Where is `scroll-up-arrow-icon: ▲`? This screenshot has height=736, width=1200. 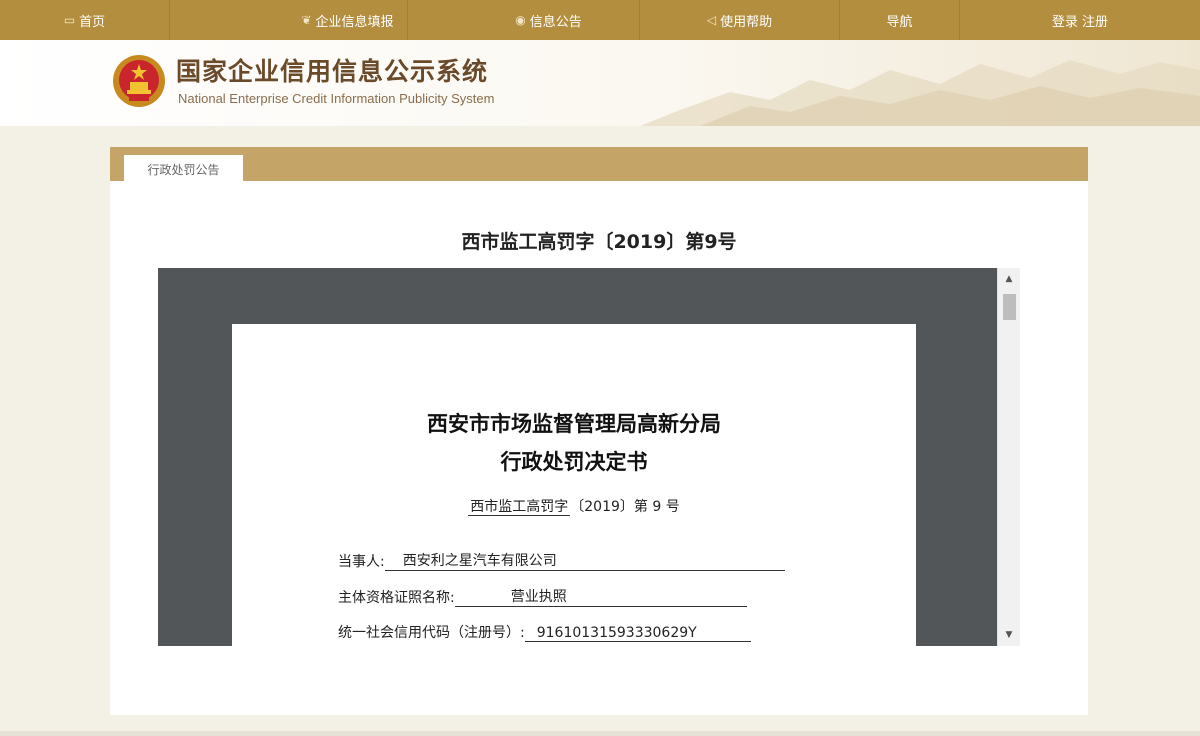 scroll-up-arrow-icon: ▲ is located at coordinates (1009, 279).